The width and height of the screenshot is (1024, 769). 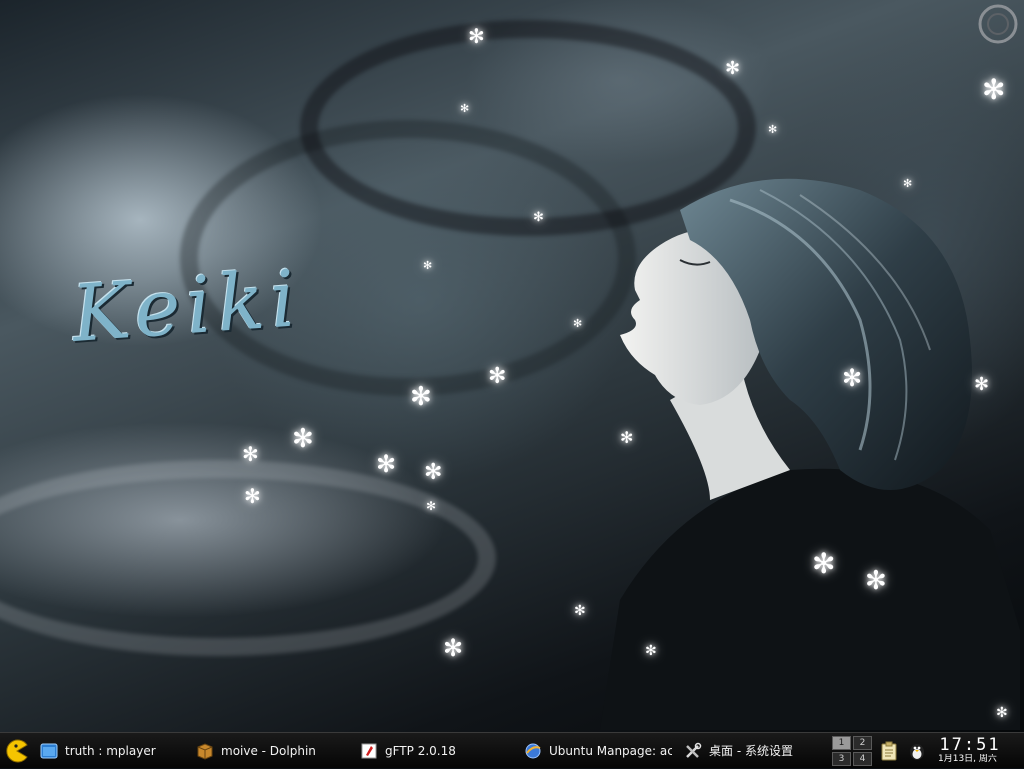 I want to click on kmenu-pacman-icon, so click(x=17, y=750).